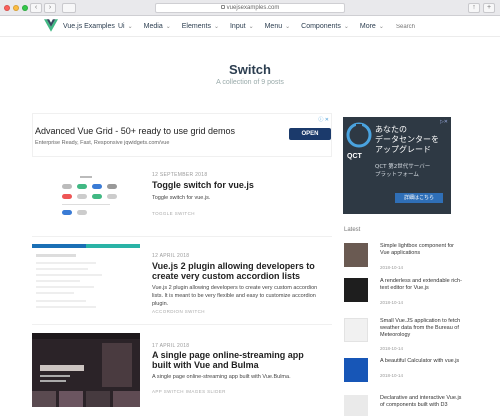  What do you see at coordinates (222, 7) in the screenshot?
I see `lock-icon` at bounding box center [222, 7].